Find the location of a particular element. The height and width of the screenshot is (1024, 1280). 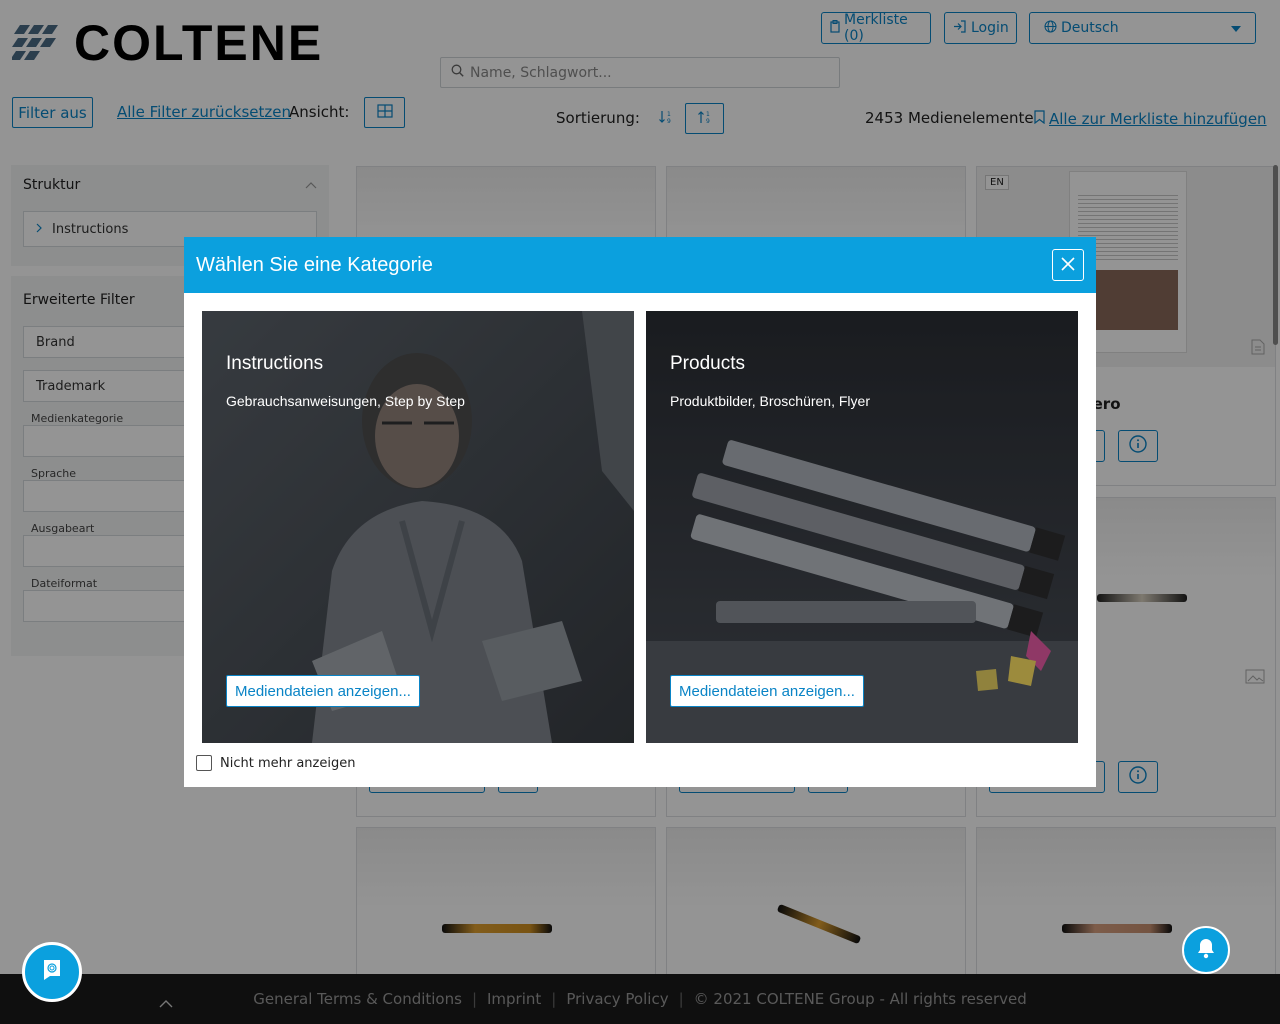

dont-show-checkbox is located at coordinates (204, 763).